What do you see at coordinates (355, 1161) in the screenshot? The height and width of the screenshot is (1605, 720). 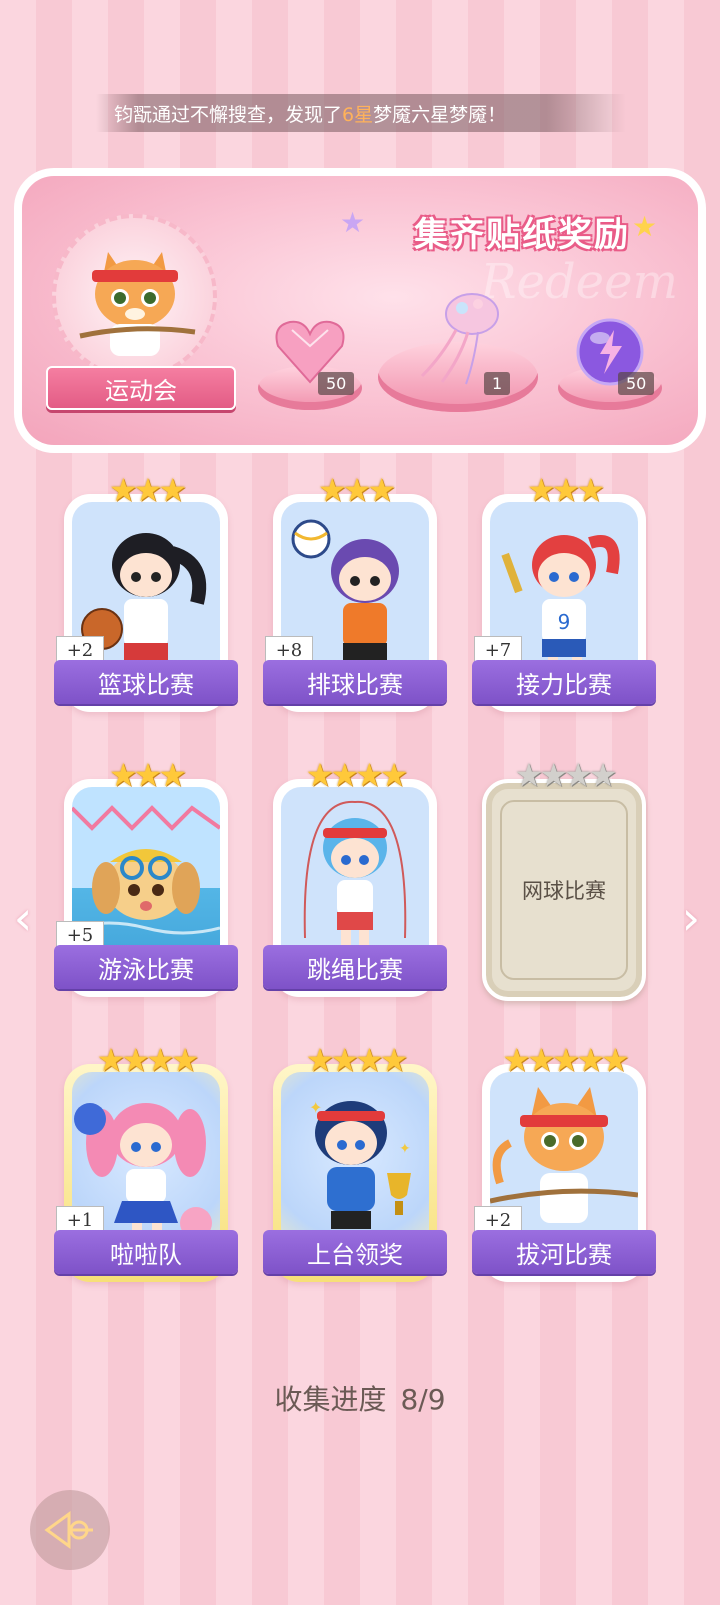 I see `sticker-card: ✦ ✦ ★★★★ 上台领奖` at bounding box center [355, 1161].